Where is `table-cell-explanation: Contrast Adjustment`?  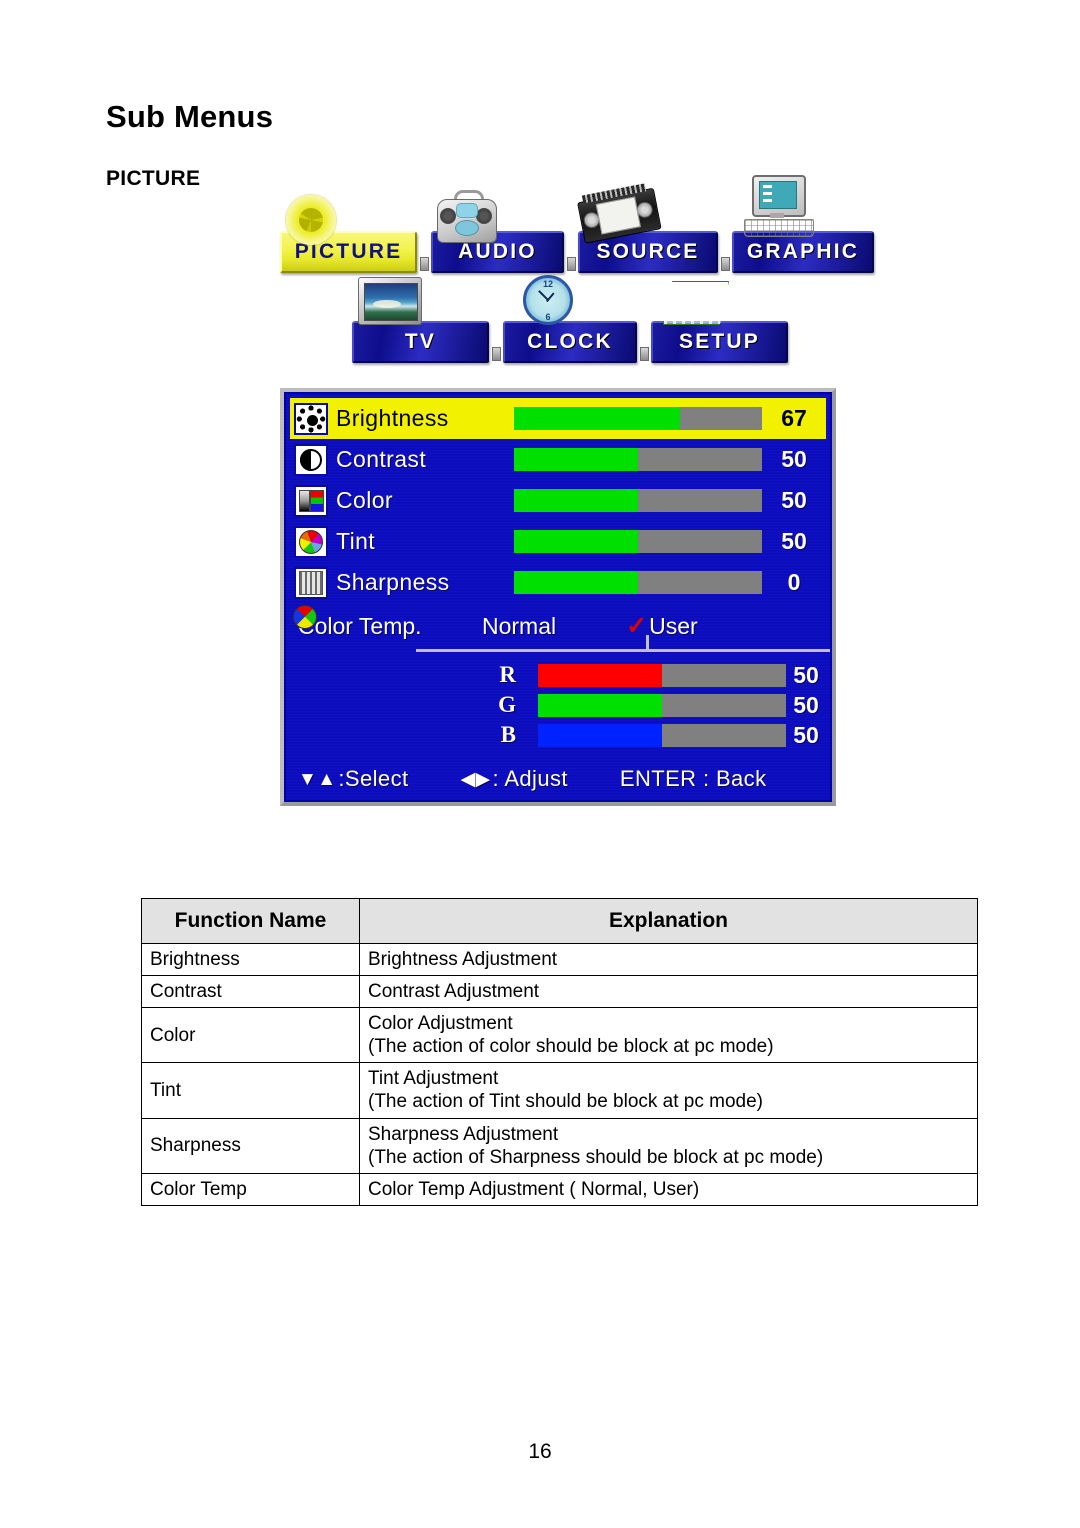 table-cell-explanation: Contrast Adjustment is located at coordinates (668, 991).